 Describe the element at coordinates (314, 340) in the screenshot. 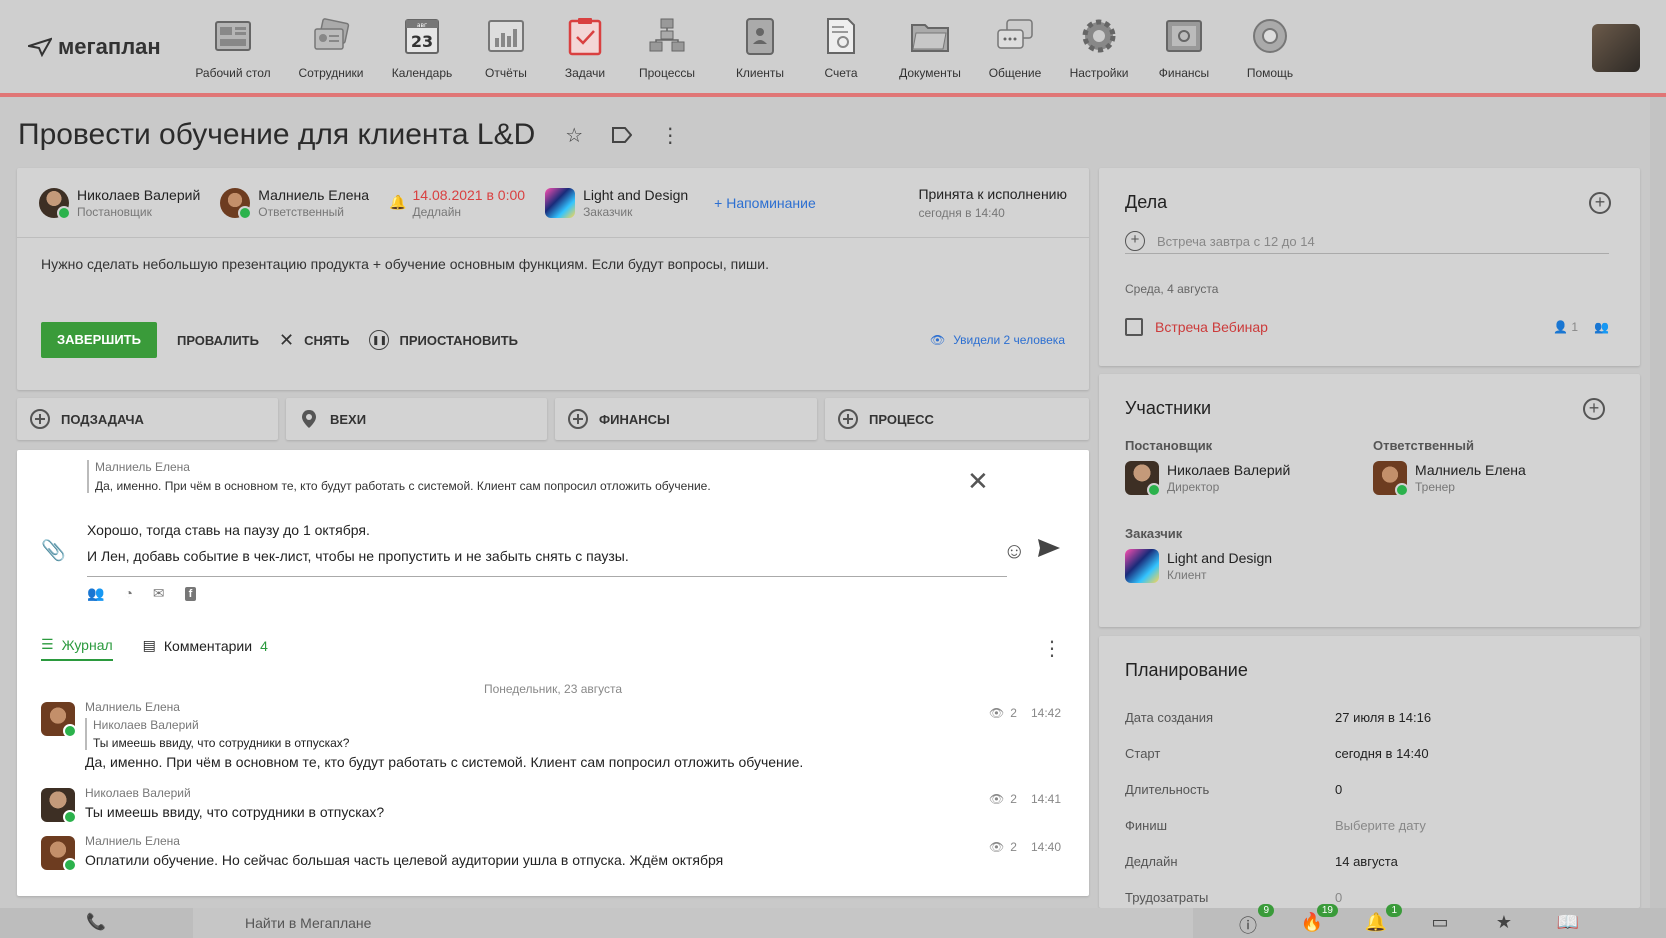

I see `remove-button: ✕ СНЯТЬ` at that location.